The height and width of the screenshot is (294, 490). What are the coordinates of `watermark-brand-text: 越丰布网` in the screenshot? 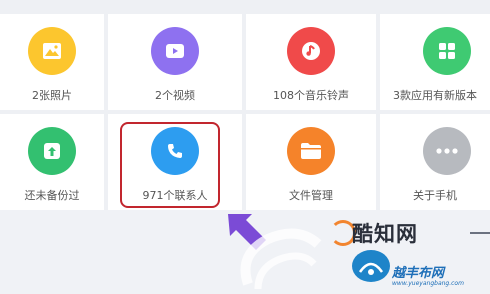 It's located at (418, 273).